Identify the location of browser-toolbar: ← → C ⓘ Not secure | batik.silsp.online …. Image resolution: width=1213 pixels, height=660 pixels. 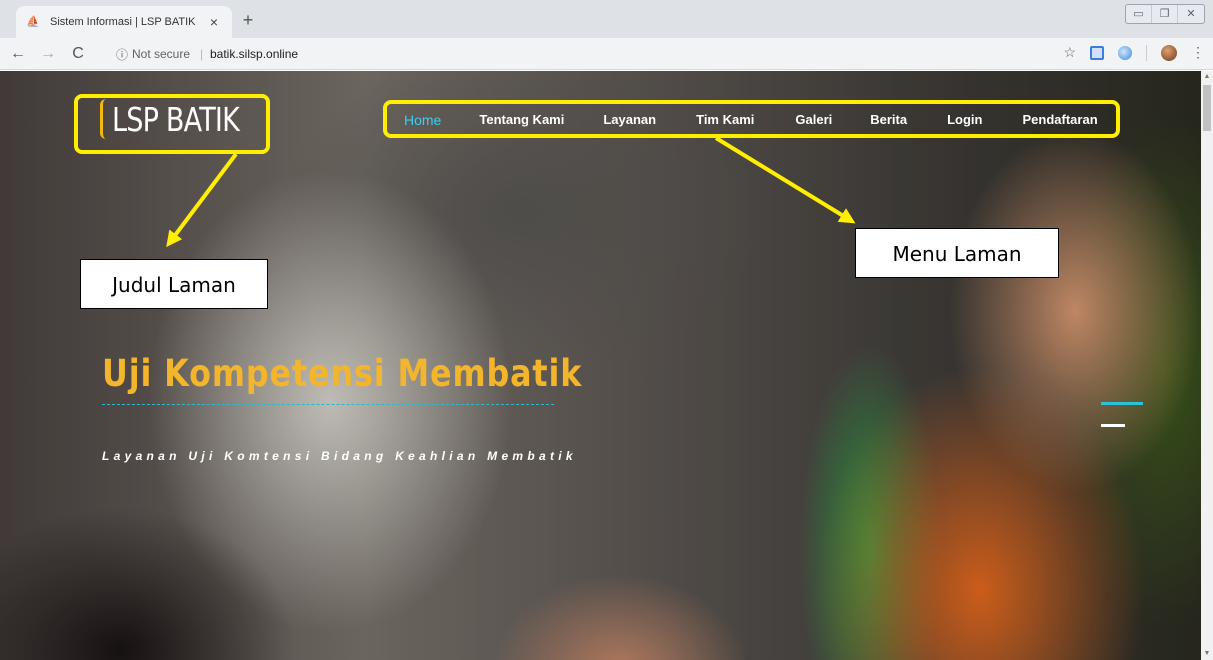
(606, 54).